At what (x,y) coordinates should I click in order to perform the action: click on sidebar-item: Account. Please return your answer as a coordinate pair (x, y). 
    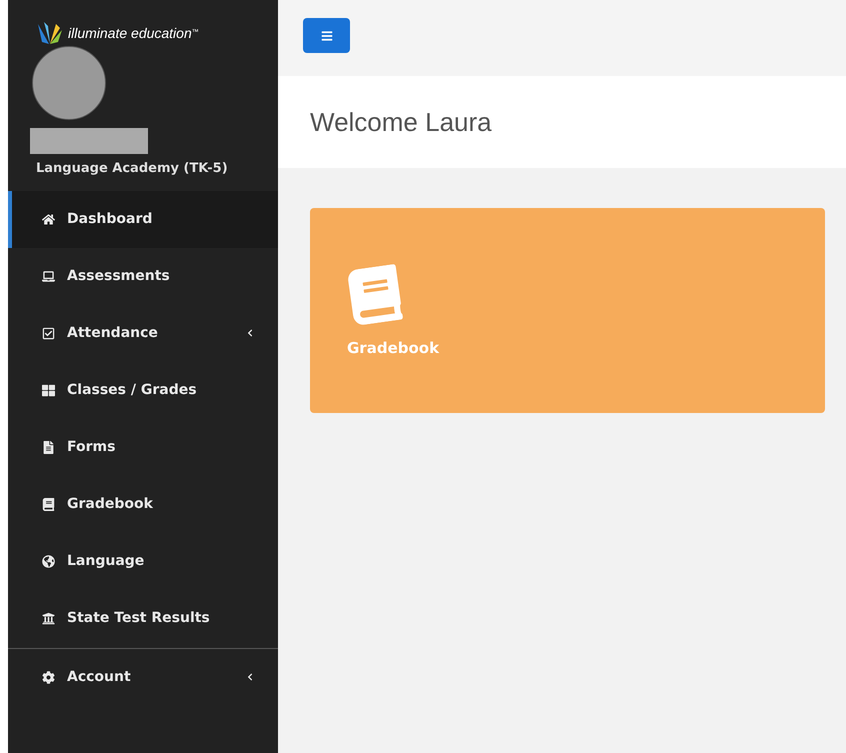
    Looking at the image, I should click on (143, 677).